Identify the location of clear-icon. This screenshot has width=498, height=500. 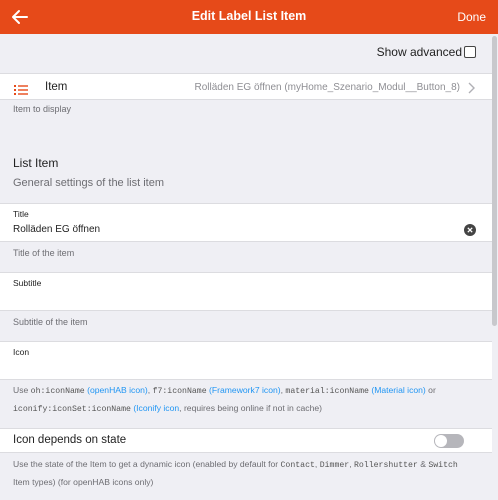
(470, 229).